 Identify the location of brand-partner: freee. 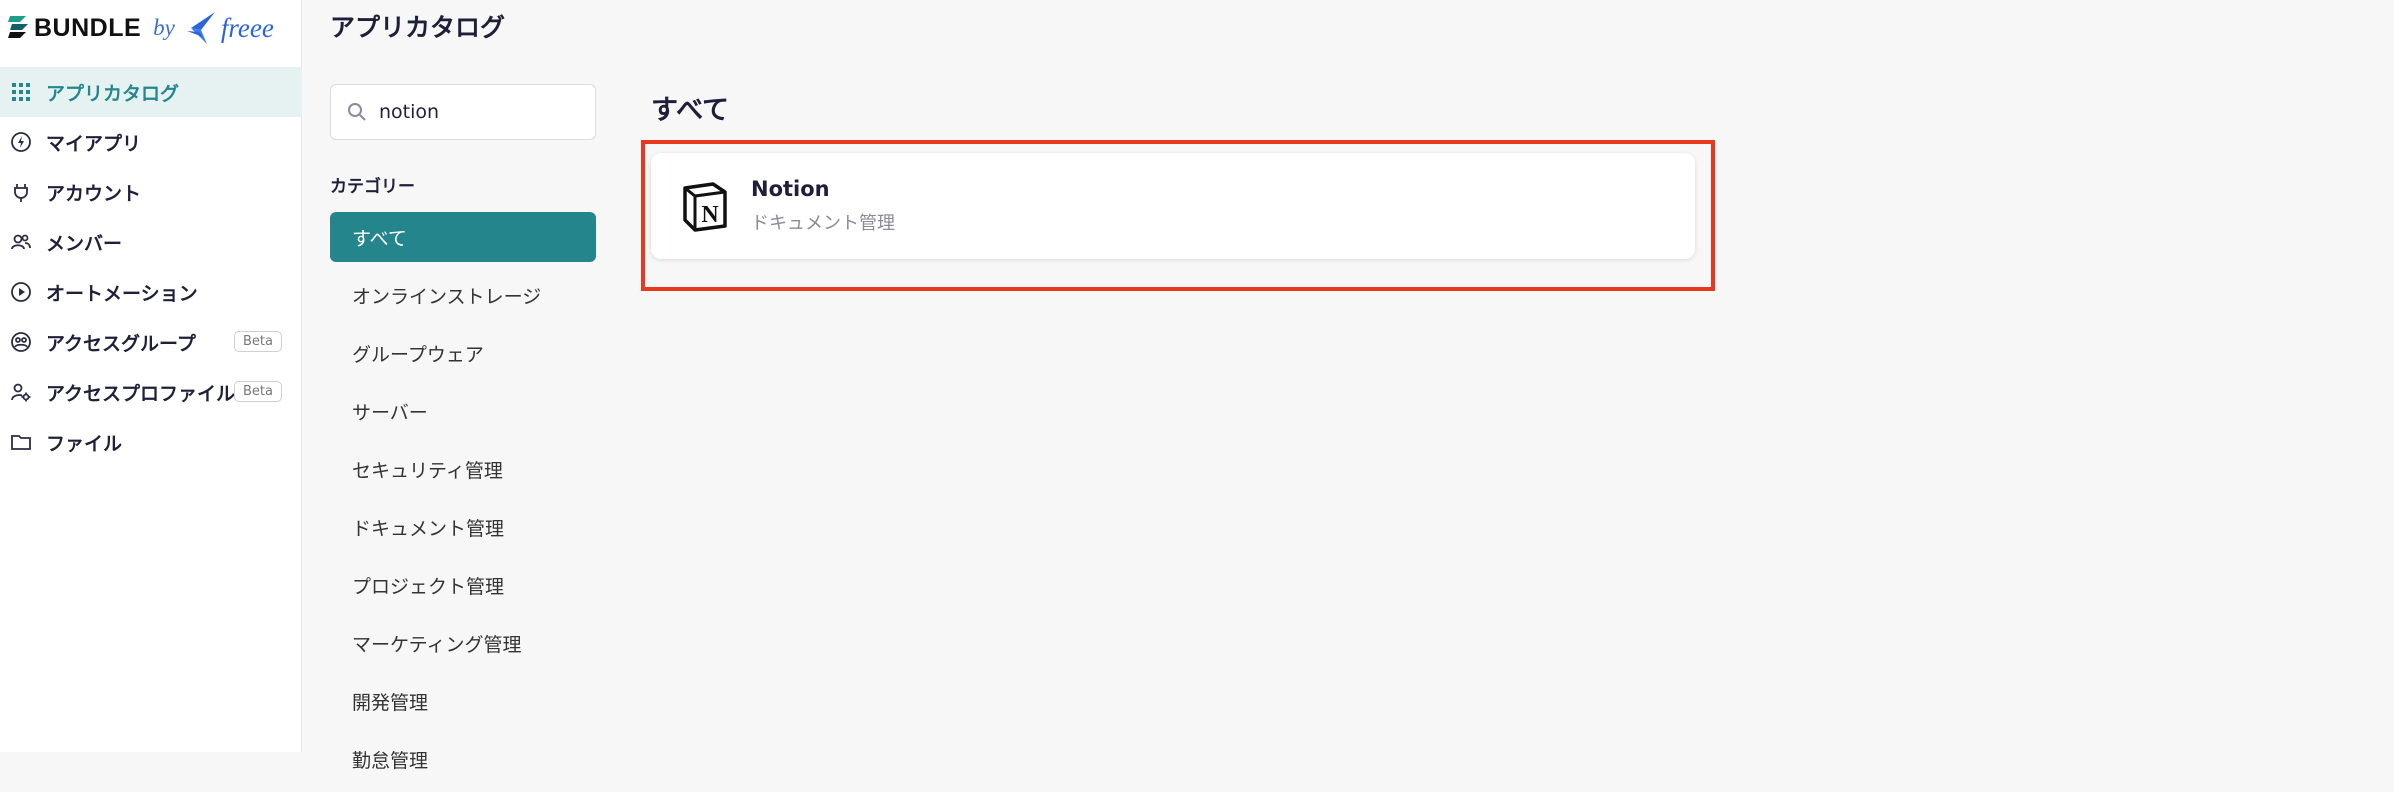
(247, 27).